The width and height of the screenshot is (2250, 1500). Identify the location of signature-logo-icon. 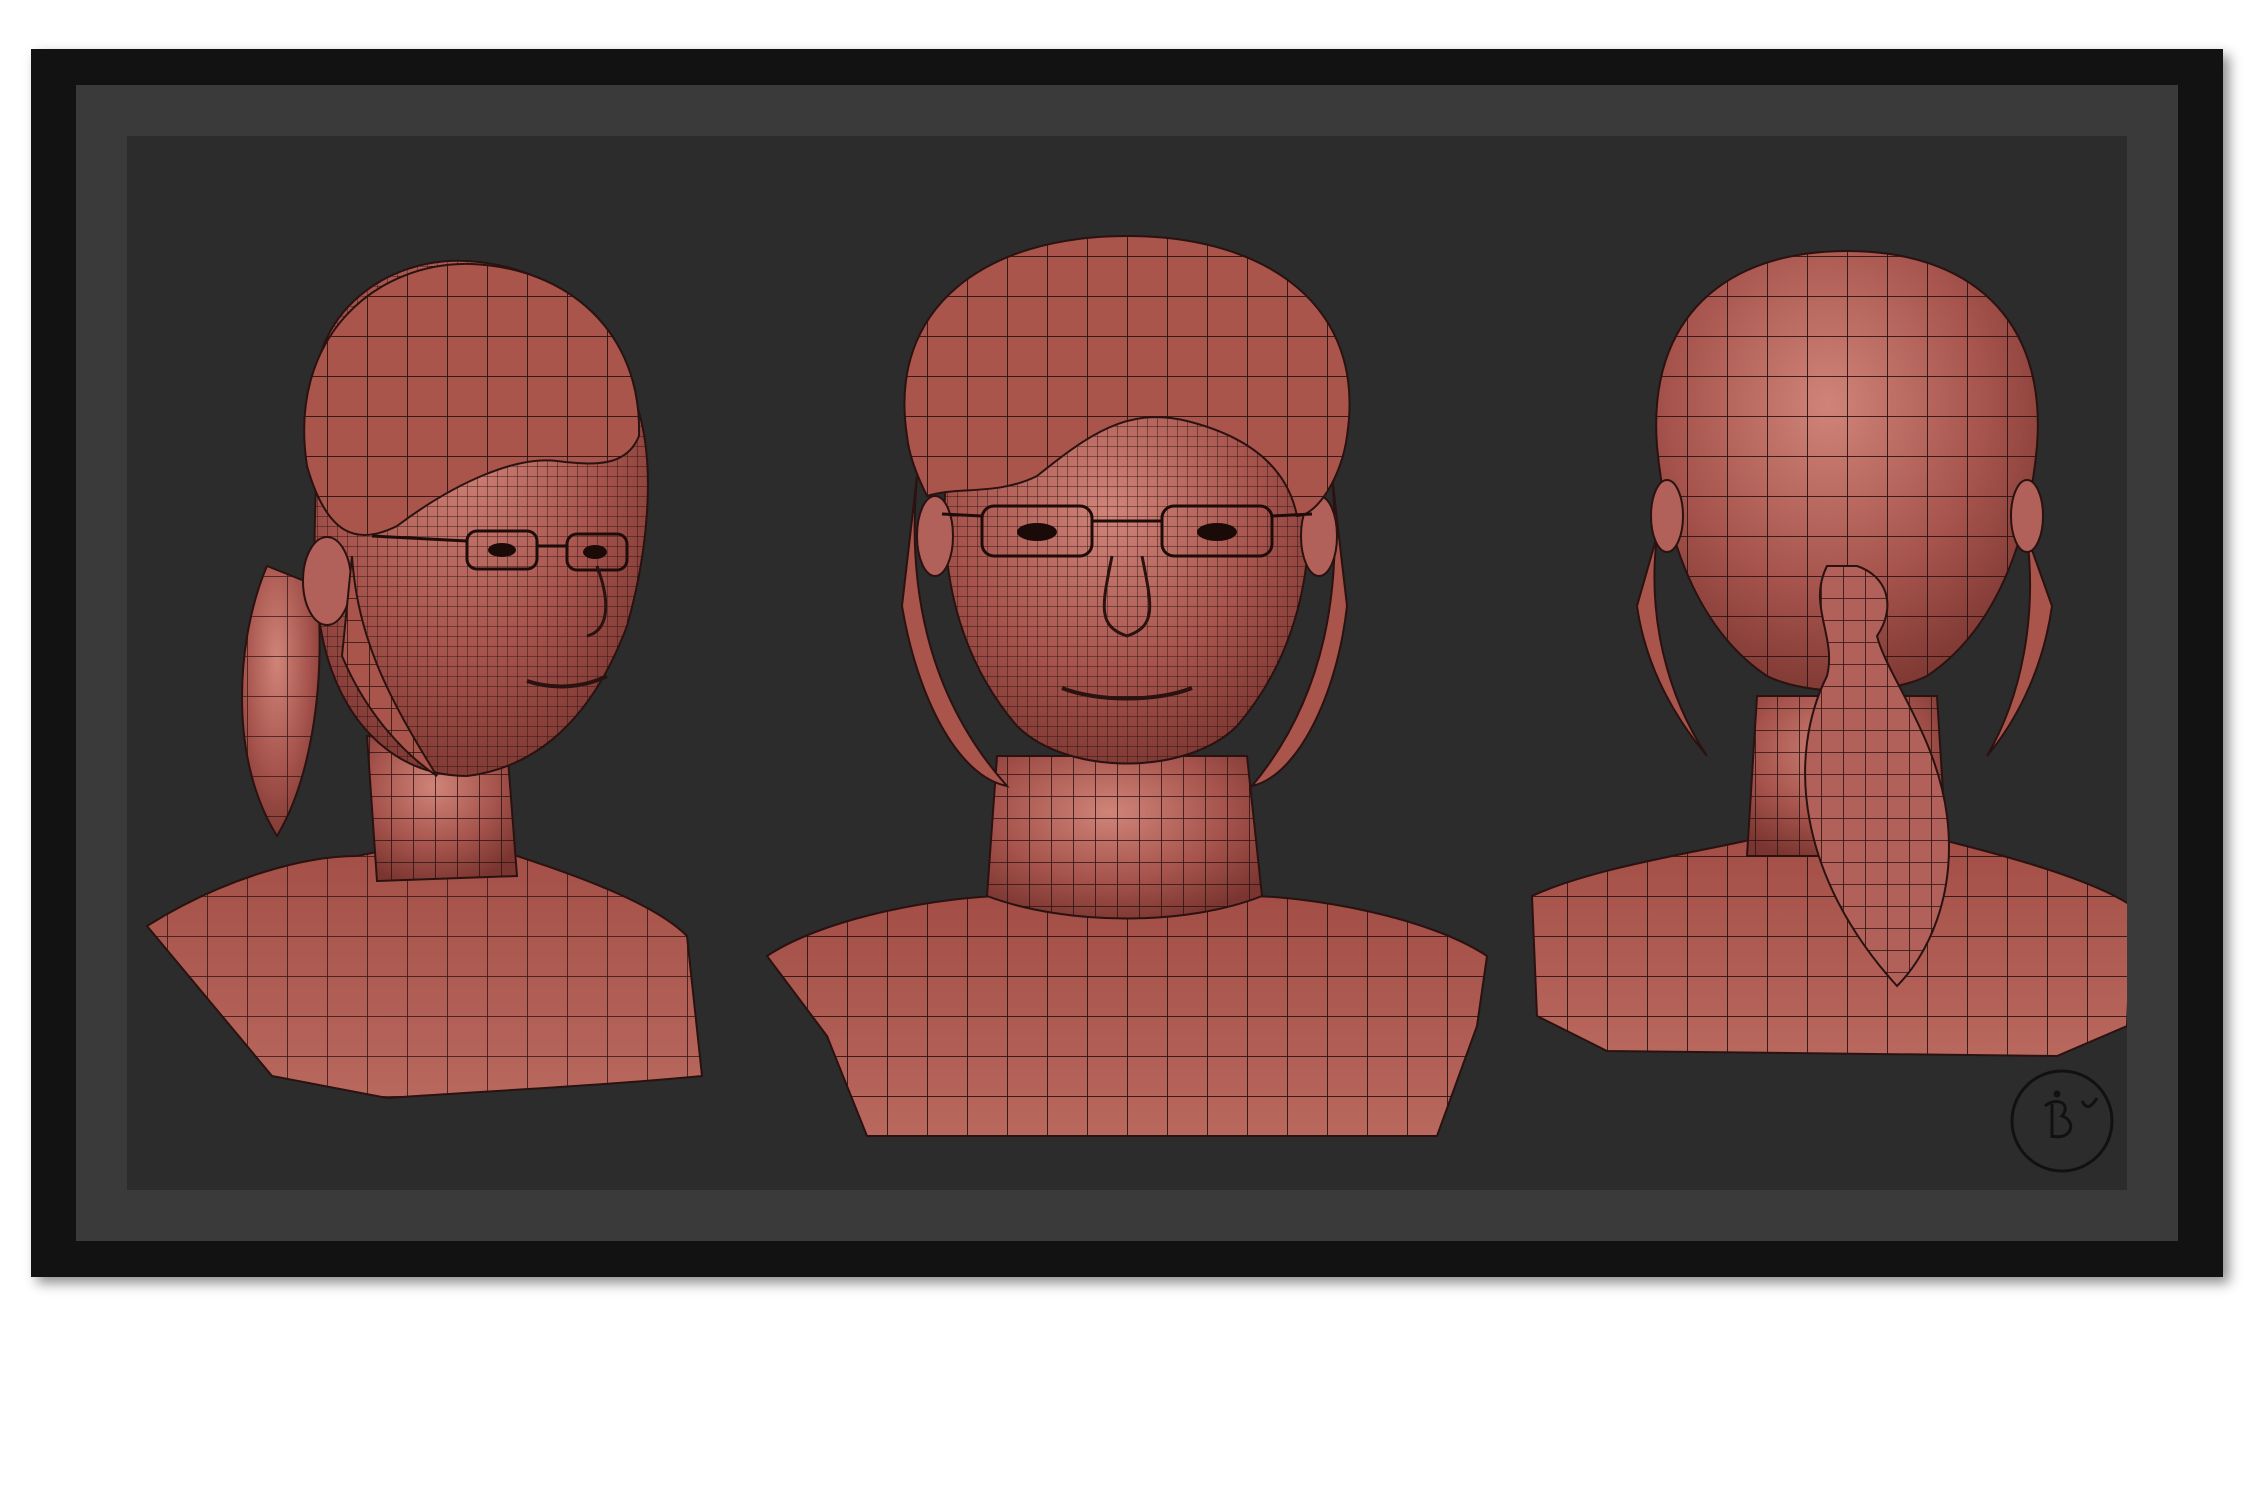
(2062, 1121).